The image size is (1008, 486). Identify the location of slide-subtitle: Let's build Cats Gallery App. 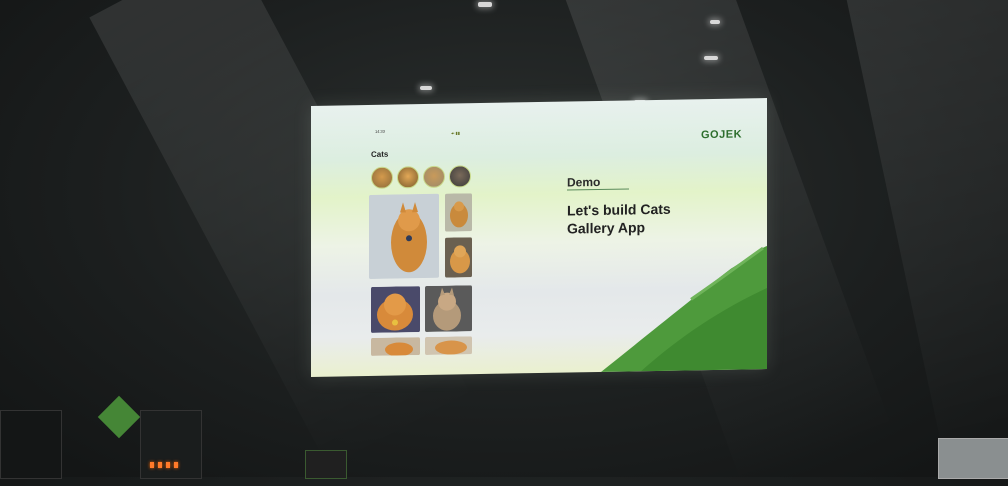
(619, 218).